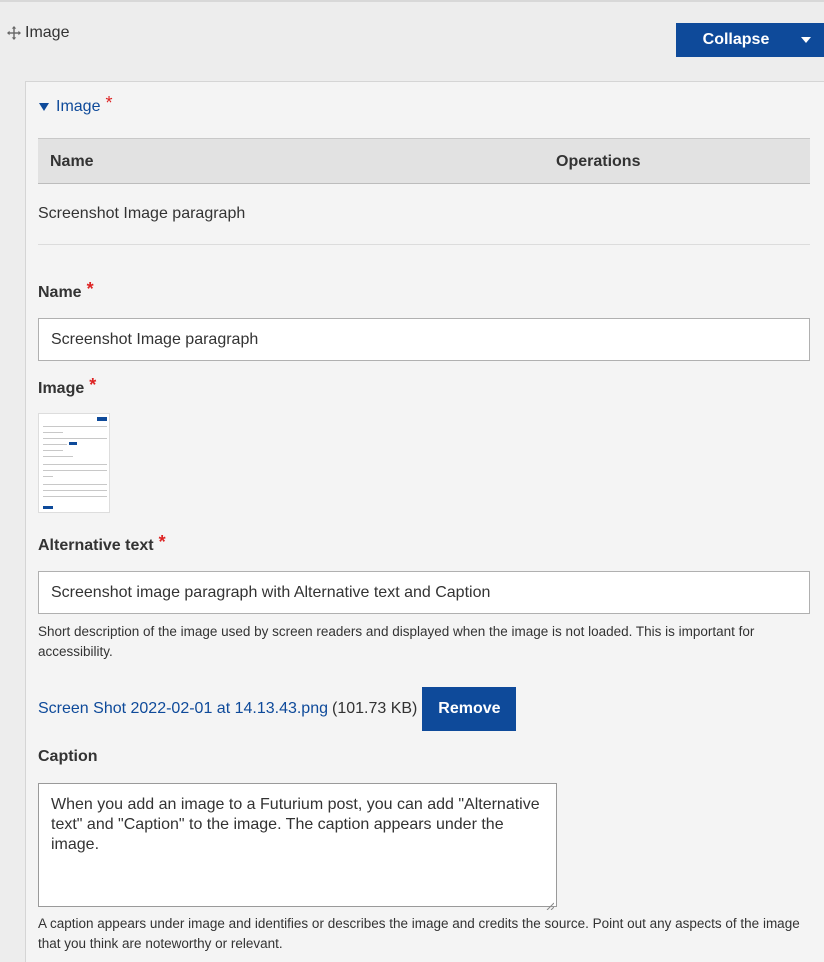  I want to click on dropdown-toggle, so click(806, 40).